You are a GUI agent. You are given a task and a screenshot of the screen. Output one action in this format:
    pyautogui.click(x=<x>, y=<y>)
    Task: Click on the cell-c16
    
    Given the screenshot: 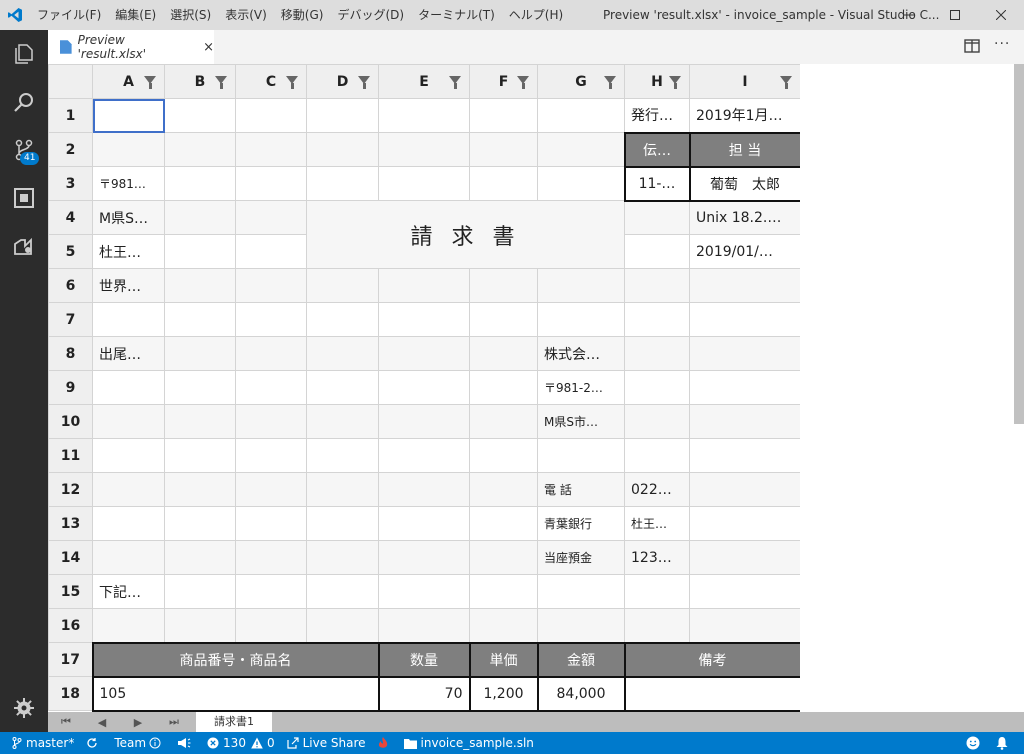 What is the action you would take?
    pyautogui.click(x=271, y=625)
    